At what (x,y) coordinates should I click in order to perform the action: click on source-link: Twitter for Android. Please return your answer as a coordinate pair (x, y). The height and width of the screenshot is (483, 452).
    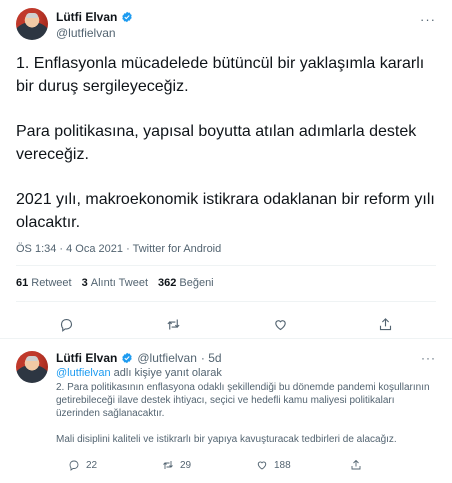
    Looking at the image, I should click on (177, 249).